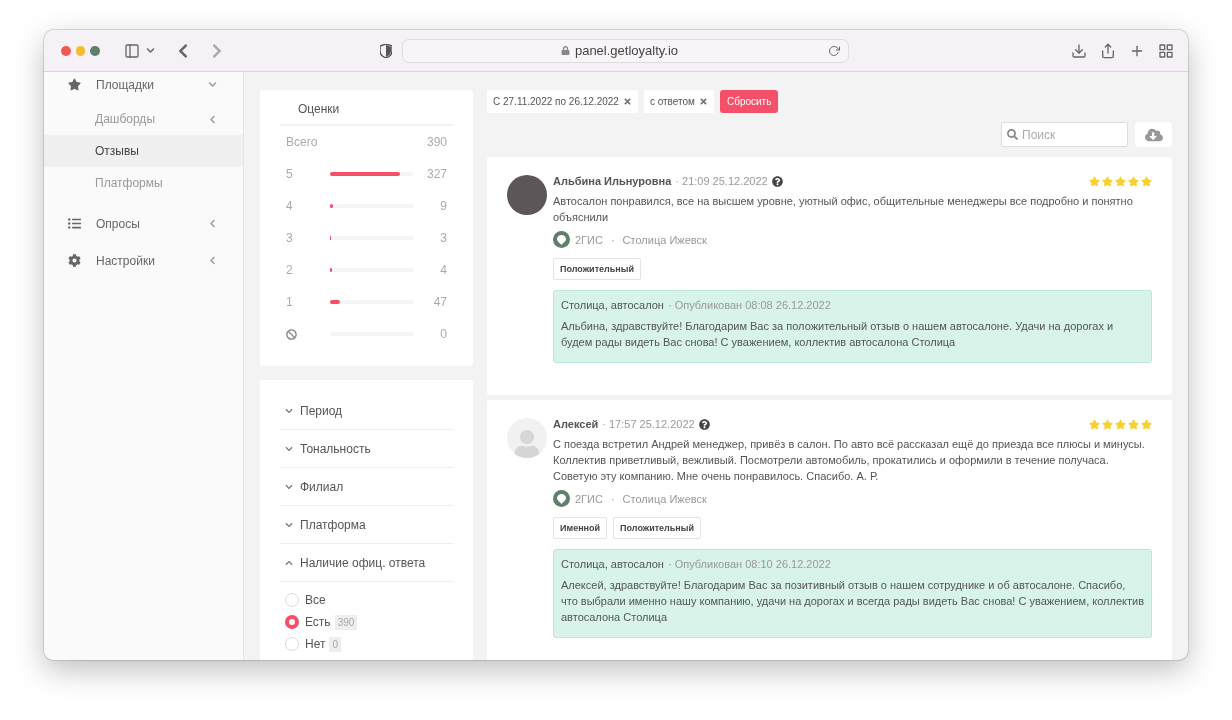 The width and height of the screenshot is (1232, 720). What do you see at coordinates (366, 449) in the screenshot?
I see `filter-section-header: Тональность` at bounding box center [366, 449].